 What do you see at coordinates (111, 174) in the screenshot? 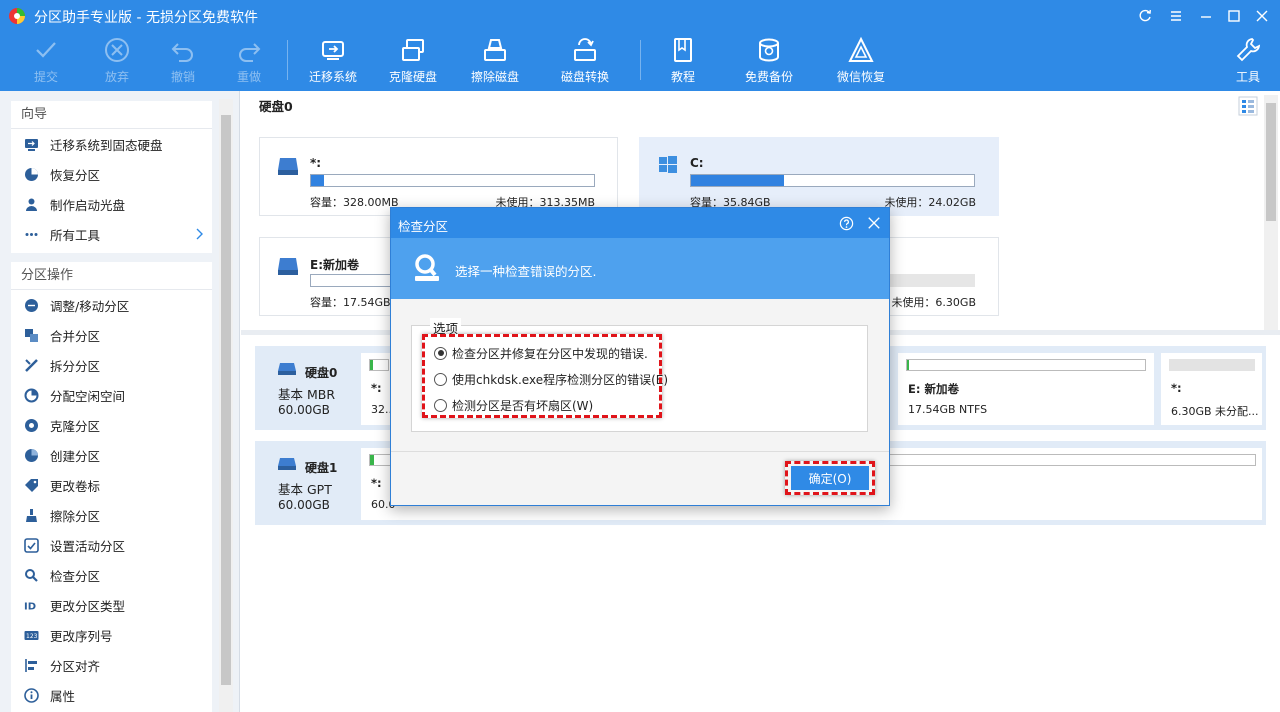
I see `sidebar-item-recover-partition: 恢复分区` at bounding box center [111, 174].